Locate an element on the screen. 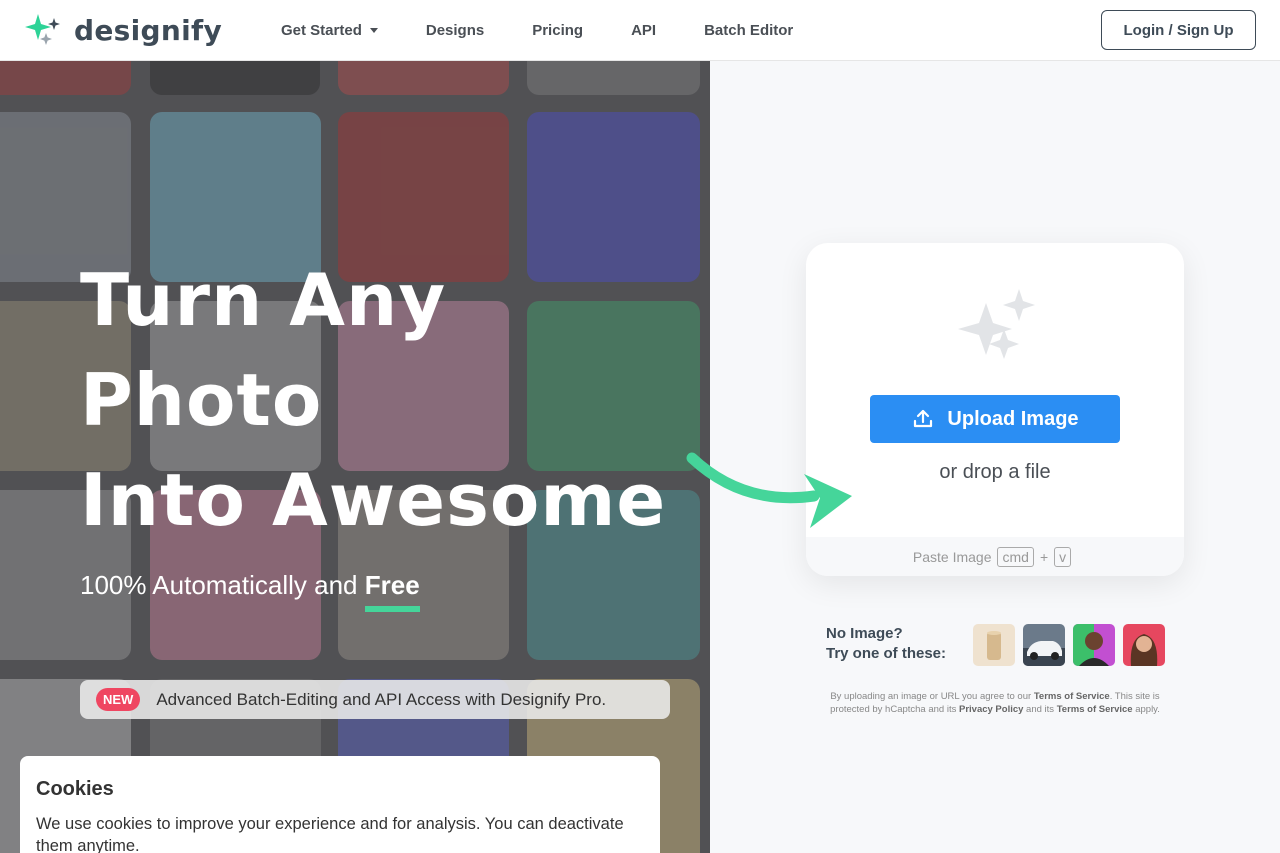 The width and height of the screenshot is (1280, 853). sparkles-icon is located at coordinates (996, 324).